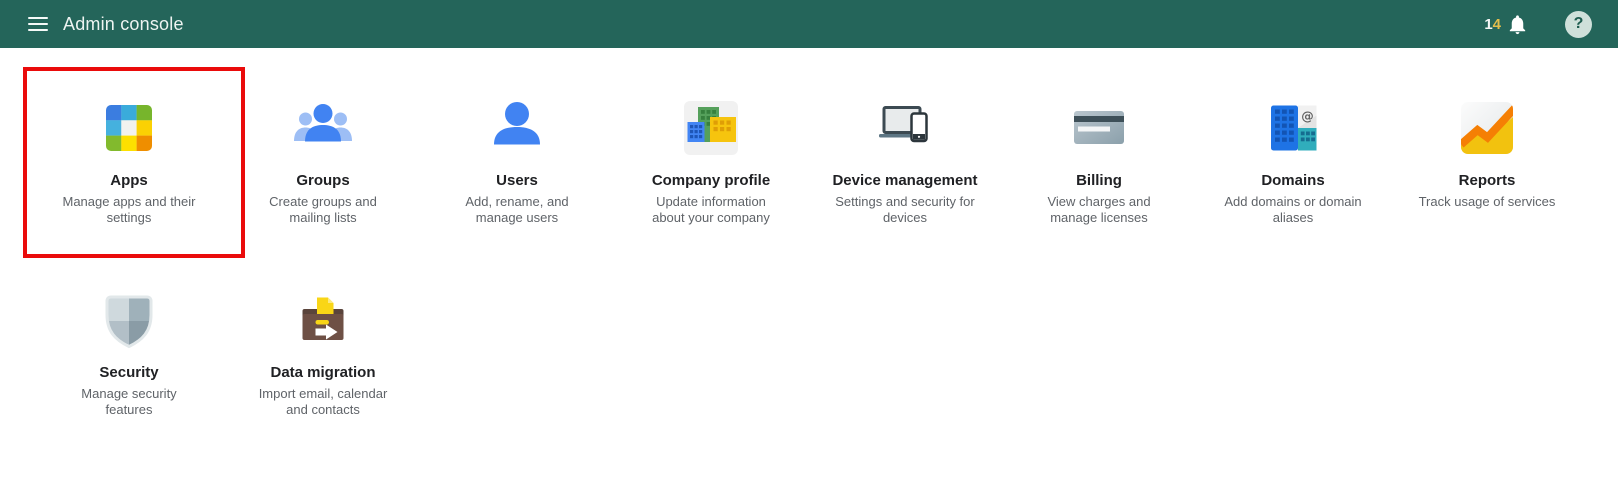  What do you see at coordinates (129, 209) in the screenshot?
I see `tile-description: Manage apps and their settings` at bounding box center [129, 209].